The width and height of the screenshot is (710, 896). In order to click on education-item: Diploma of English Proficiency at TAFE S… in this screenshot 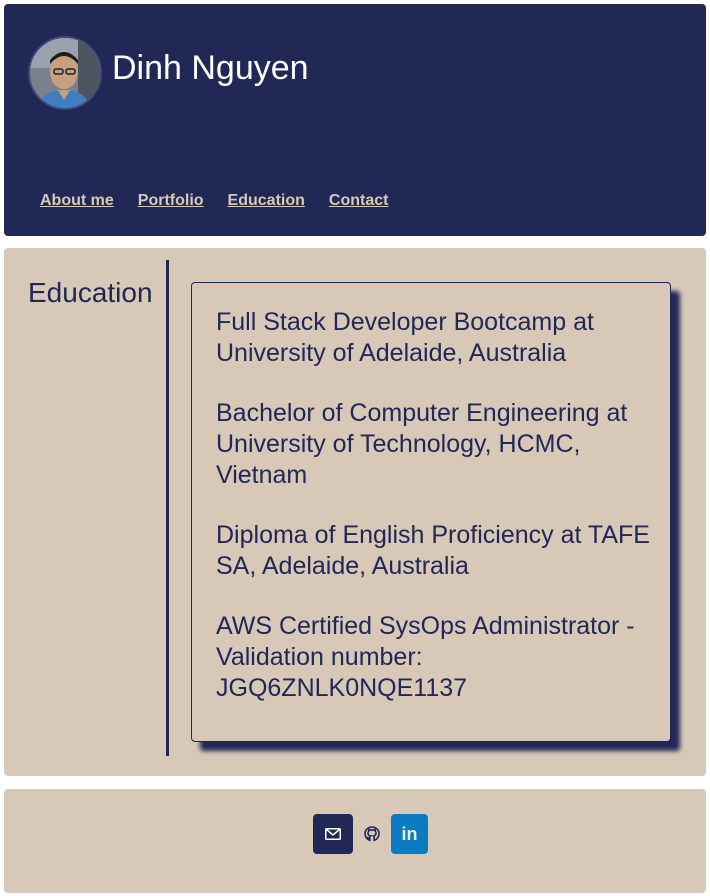, I will do `click(433, 550)`.